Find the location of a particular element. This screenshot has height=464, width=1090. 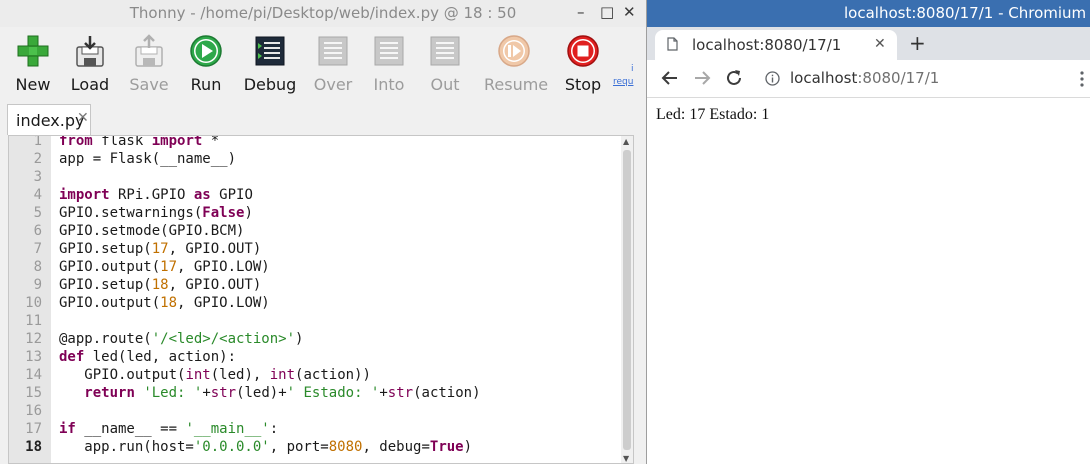

forward-arrow-icon is located at coordinates (702, 78).